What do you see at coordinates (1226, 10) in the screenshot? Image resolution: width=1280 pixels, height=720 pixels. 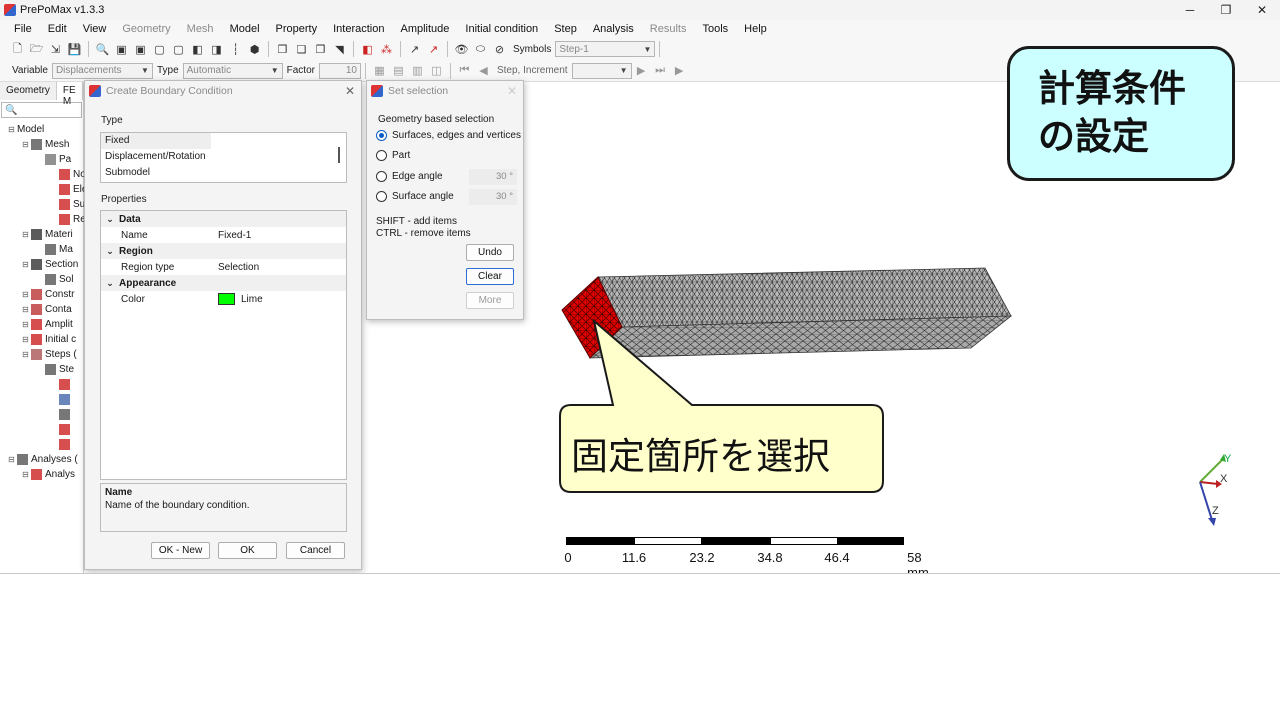 I see `maximize-button: ❐` at bounding box center [1226, 10].